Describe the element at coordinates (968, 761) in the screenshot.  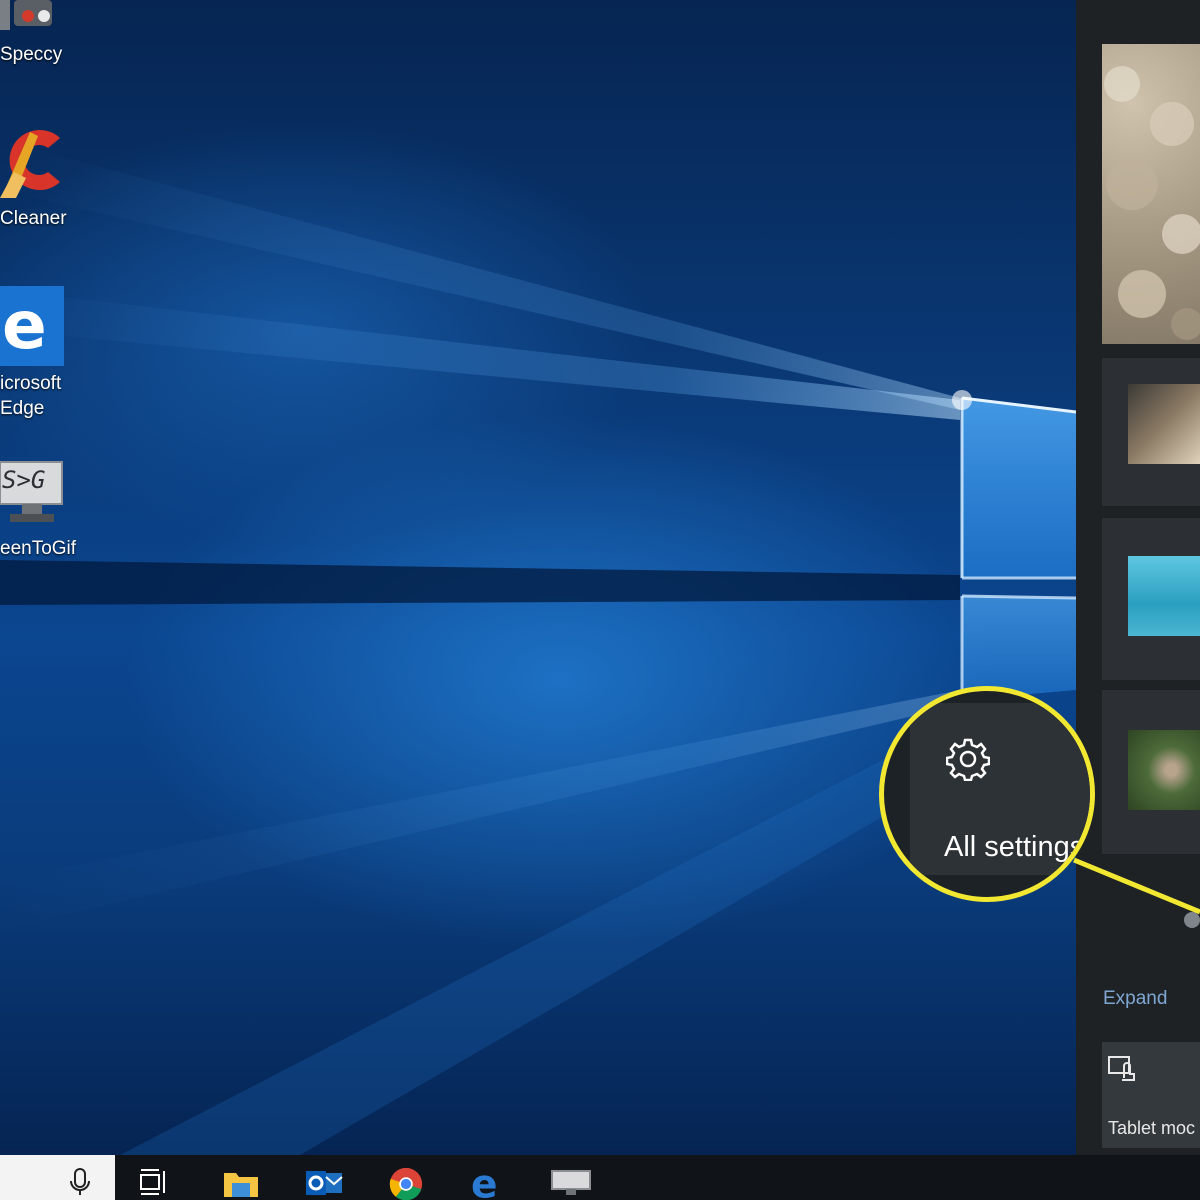
I see `gear-icon` at that location.